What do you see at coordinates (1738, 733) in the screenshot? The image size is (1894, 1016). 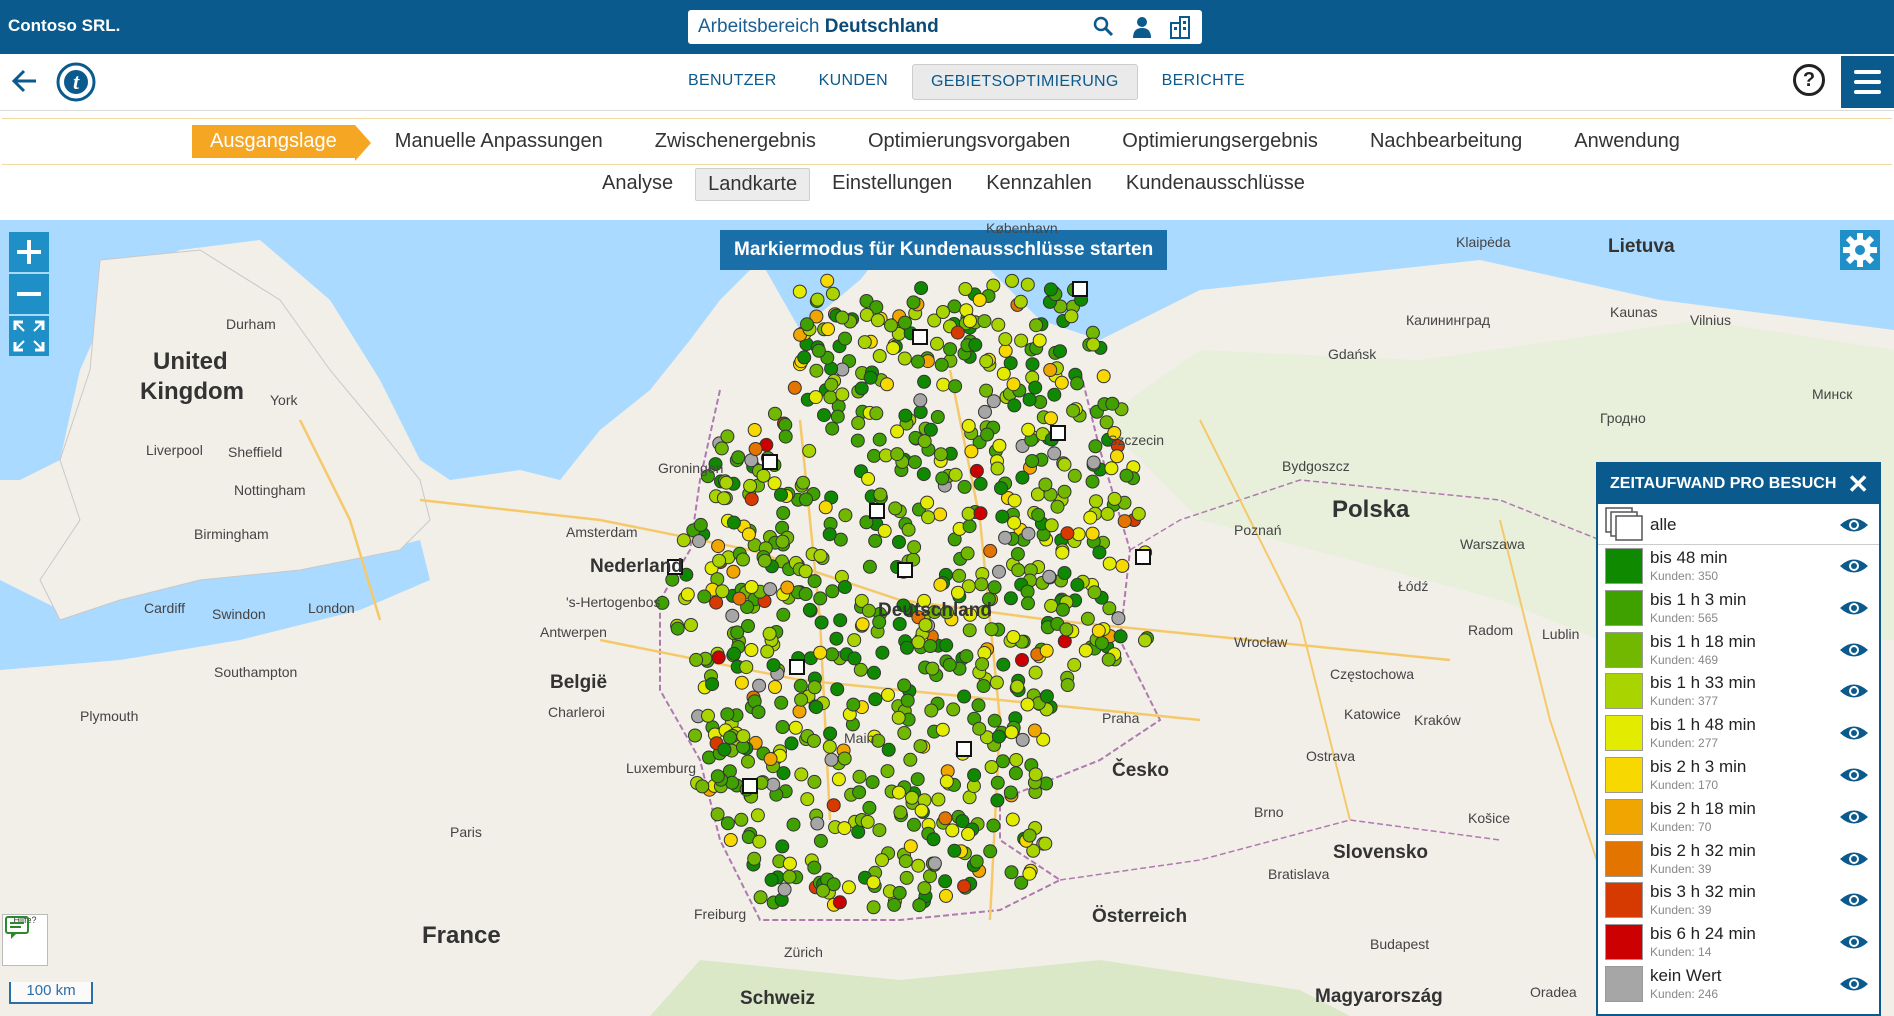 I see `legend-item: bis 1 h 48 min Kunden: 277` at bounding box center [1738, 733].